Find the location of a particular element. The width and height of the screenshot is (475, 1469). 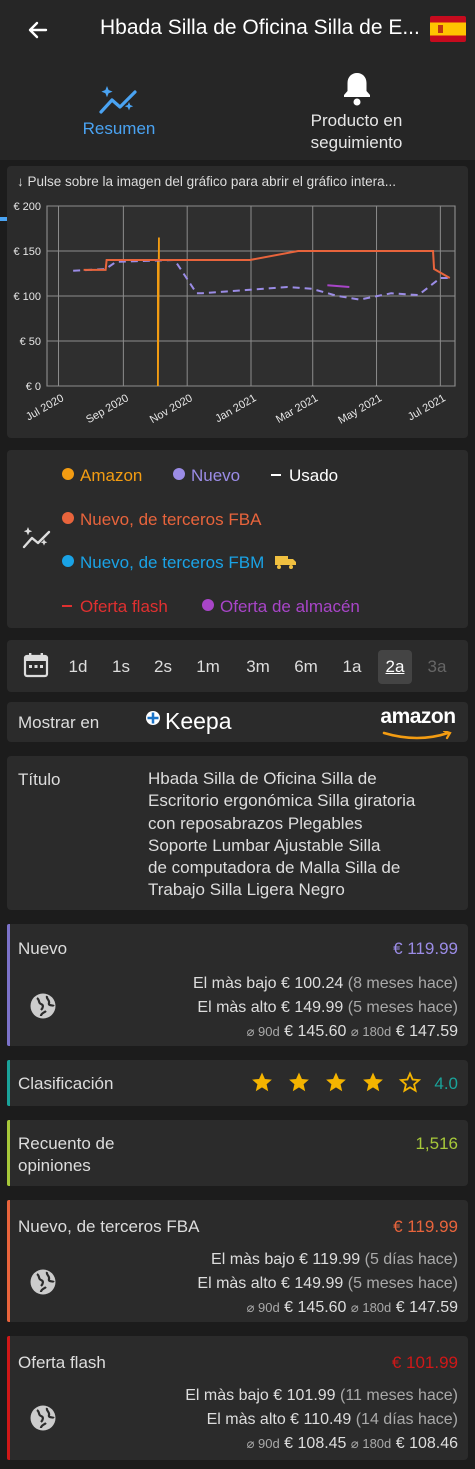

calendar-icon is located at coordinates (36, 667).